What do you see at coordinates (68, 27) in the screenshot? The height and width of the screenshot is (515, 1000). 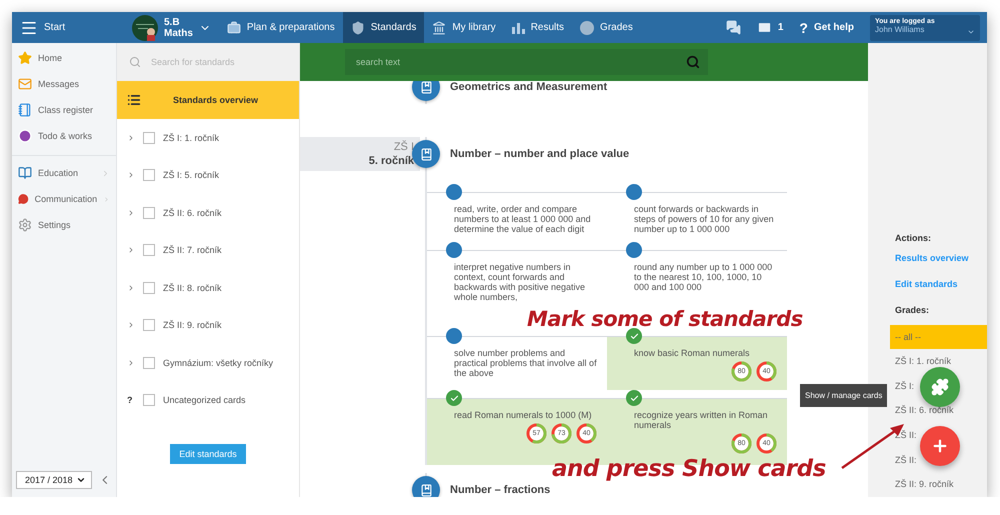 I see `menu-button: Start` at bounding box center [68, 27].